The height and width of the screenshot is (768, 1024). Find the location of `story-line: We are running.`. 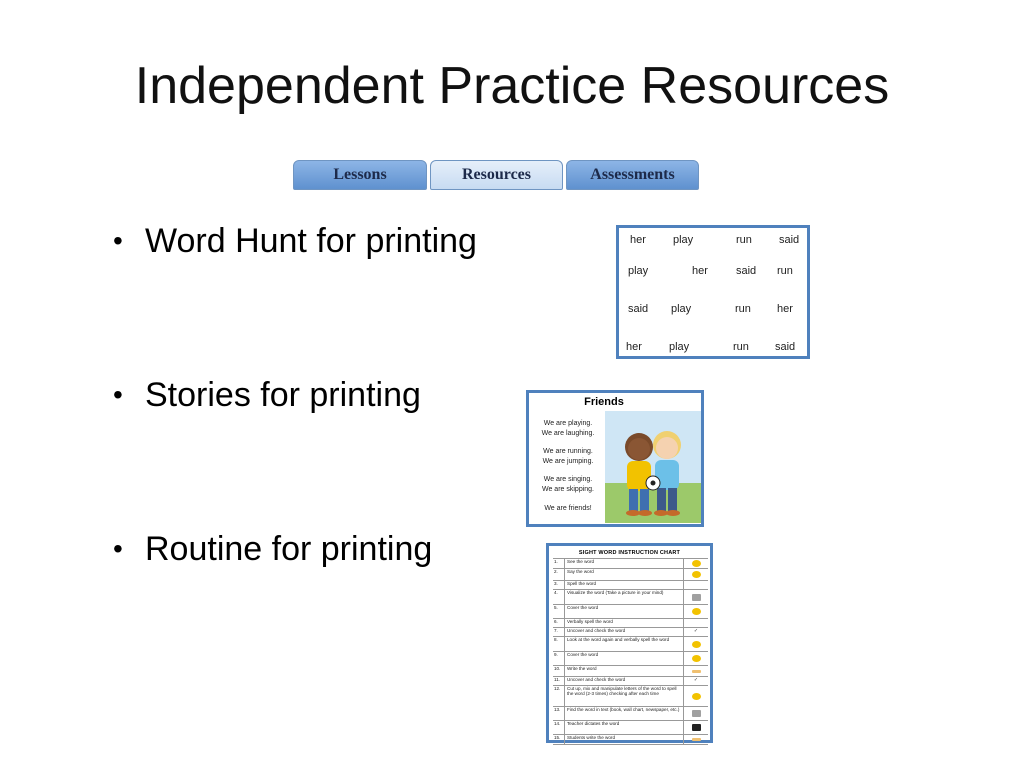

story-line: We are running. is located at coordinates (568, 452).